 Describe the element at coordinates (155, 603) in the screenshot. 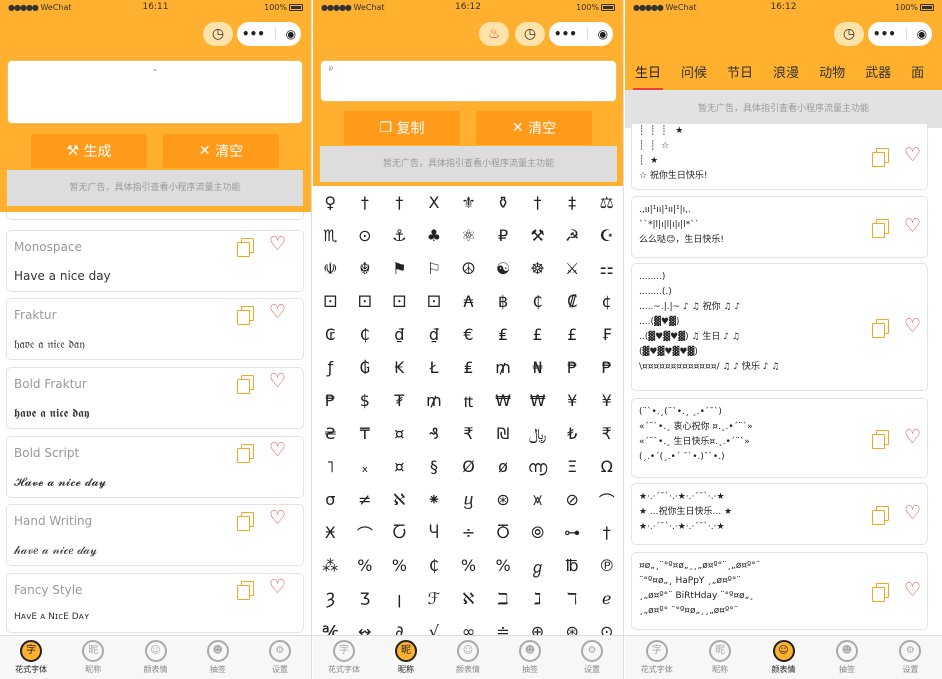

I see `style-card: Fancy Style HᴀᴠE ᴀ NɪᴄE Dᴀʏ ♡` at that location.